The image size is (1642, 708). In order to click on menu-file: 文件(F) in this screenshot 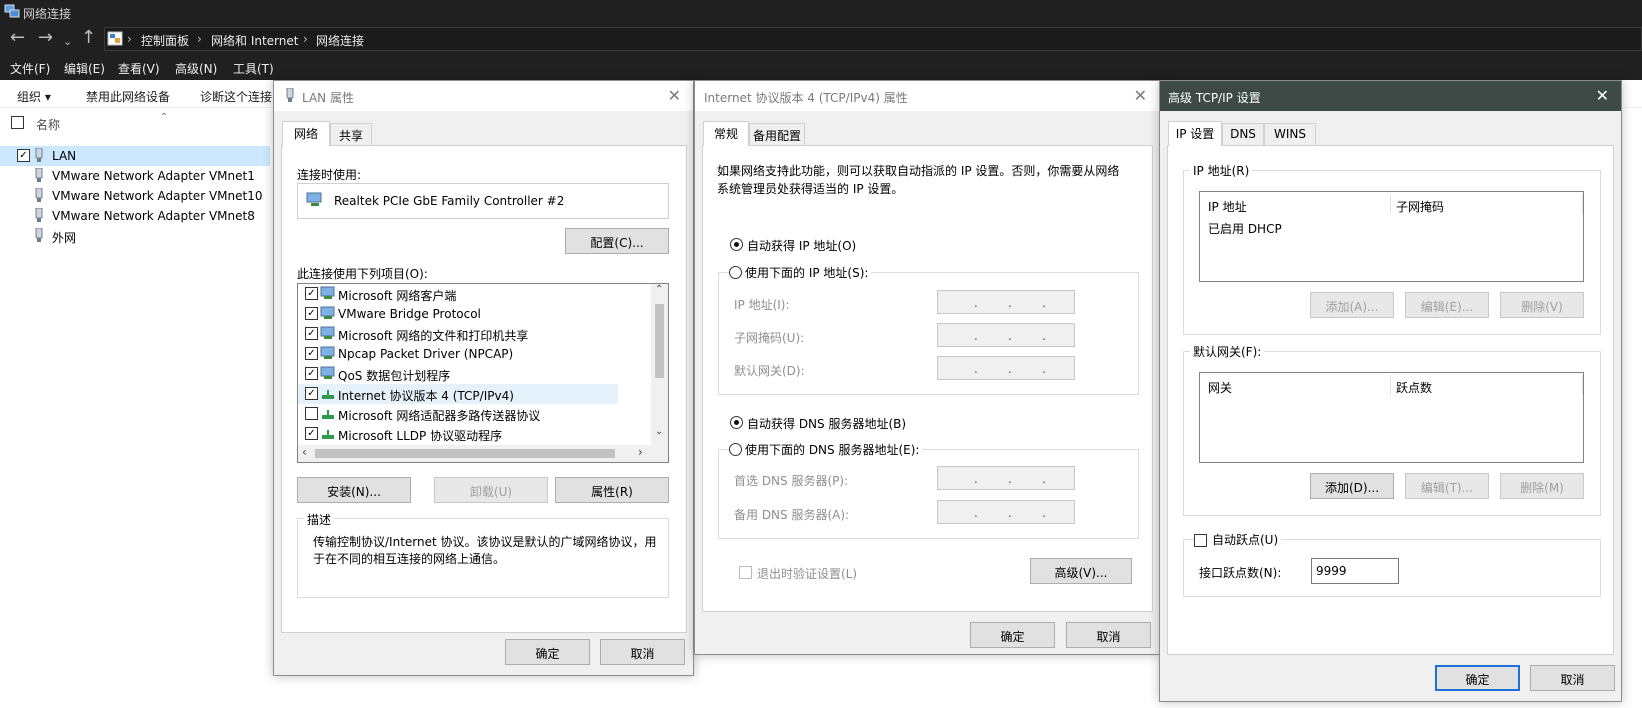, I will do `click(30, 68)`.